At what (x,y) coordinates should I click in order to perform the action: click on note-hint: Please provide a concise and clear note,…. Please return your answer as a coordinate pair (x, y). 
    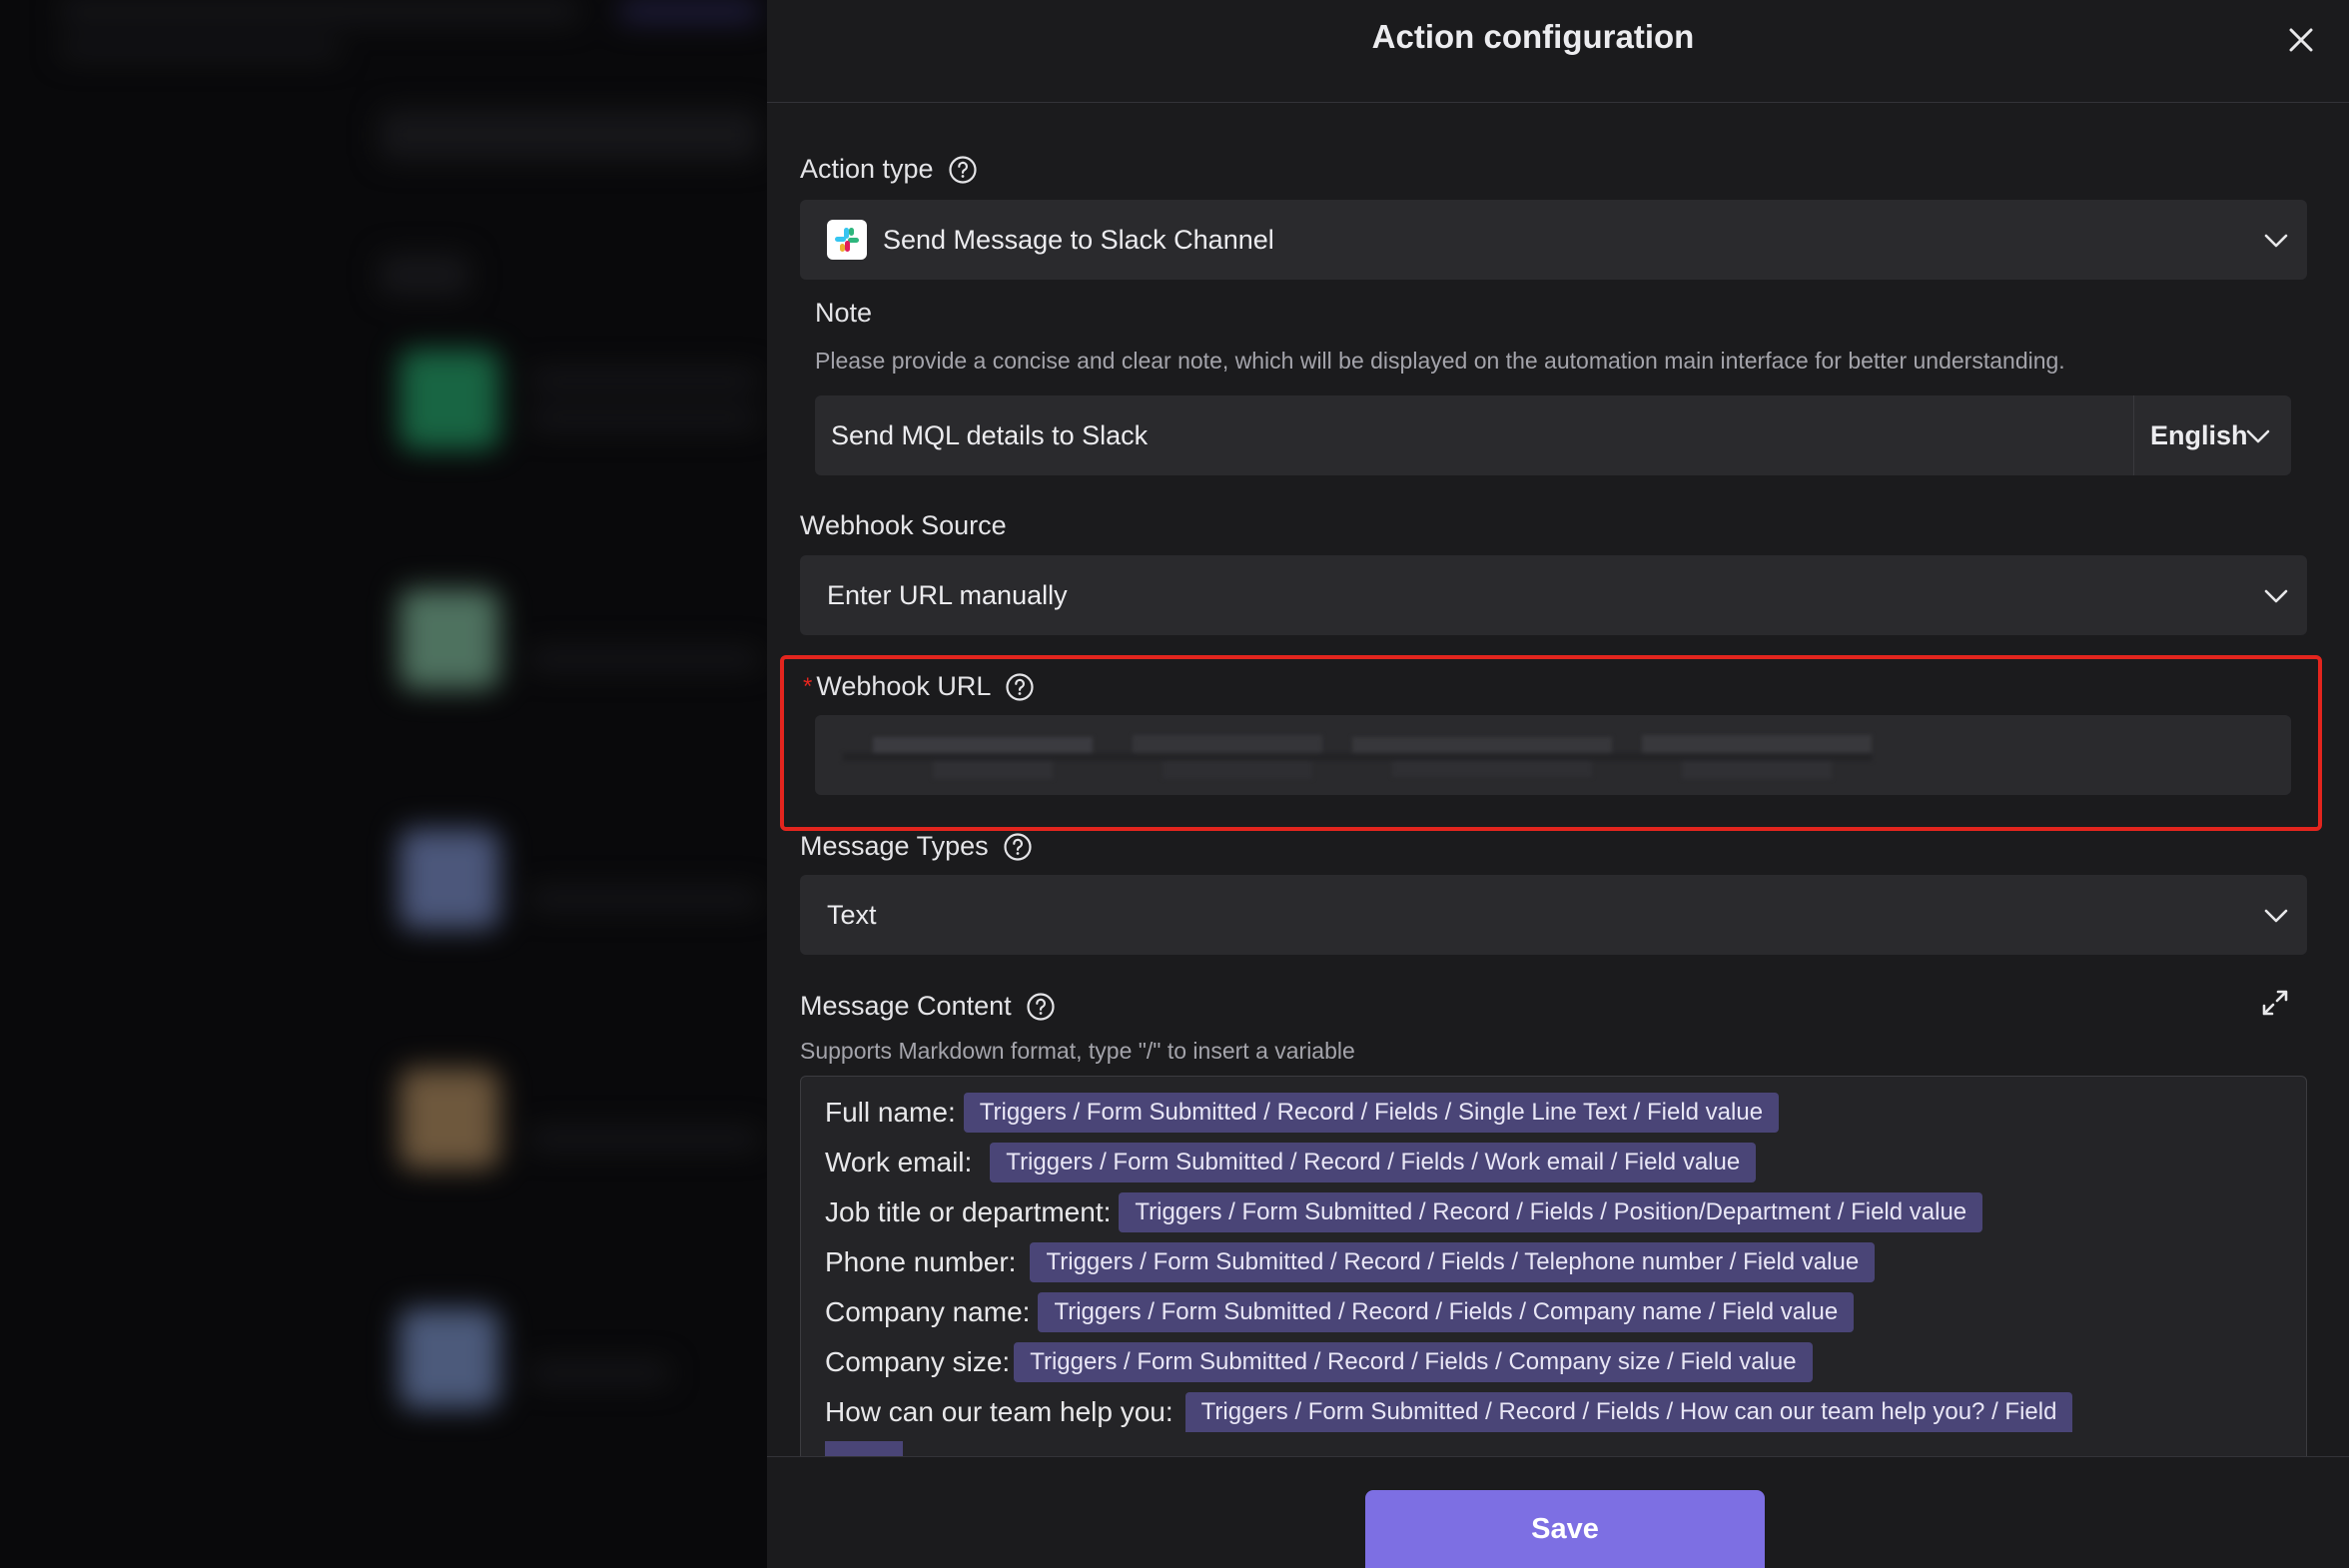
    Looking at the image, I should click on (1440, 361).